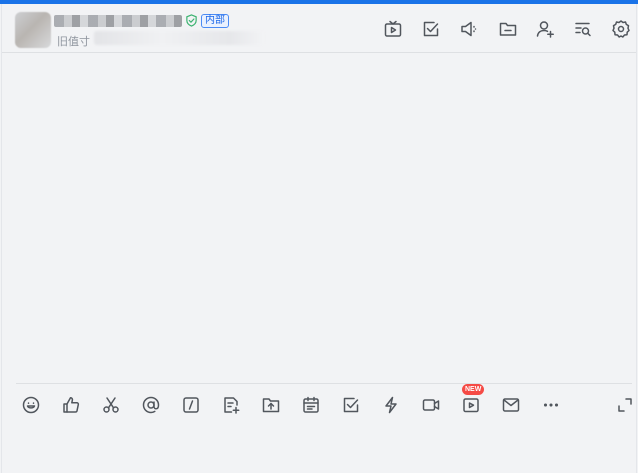  I want to click on chat-subtitle: 旧值寸, so click(73, 42).